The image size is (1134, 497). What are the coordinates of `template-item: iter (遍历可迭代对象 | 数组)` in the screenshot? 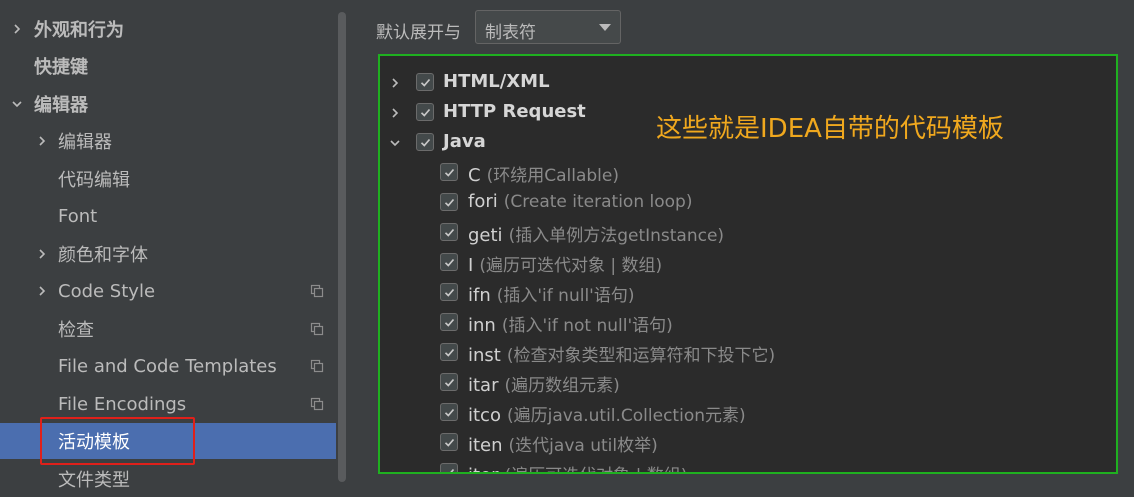 It's located at (760, 465).